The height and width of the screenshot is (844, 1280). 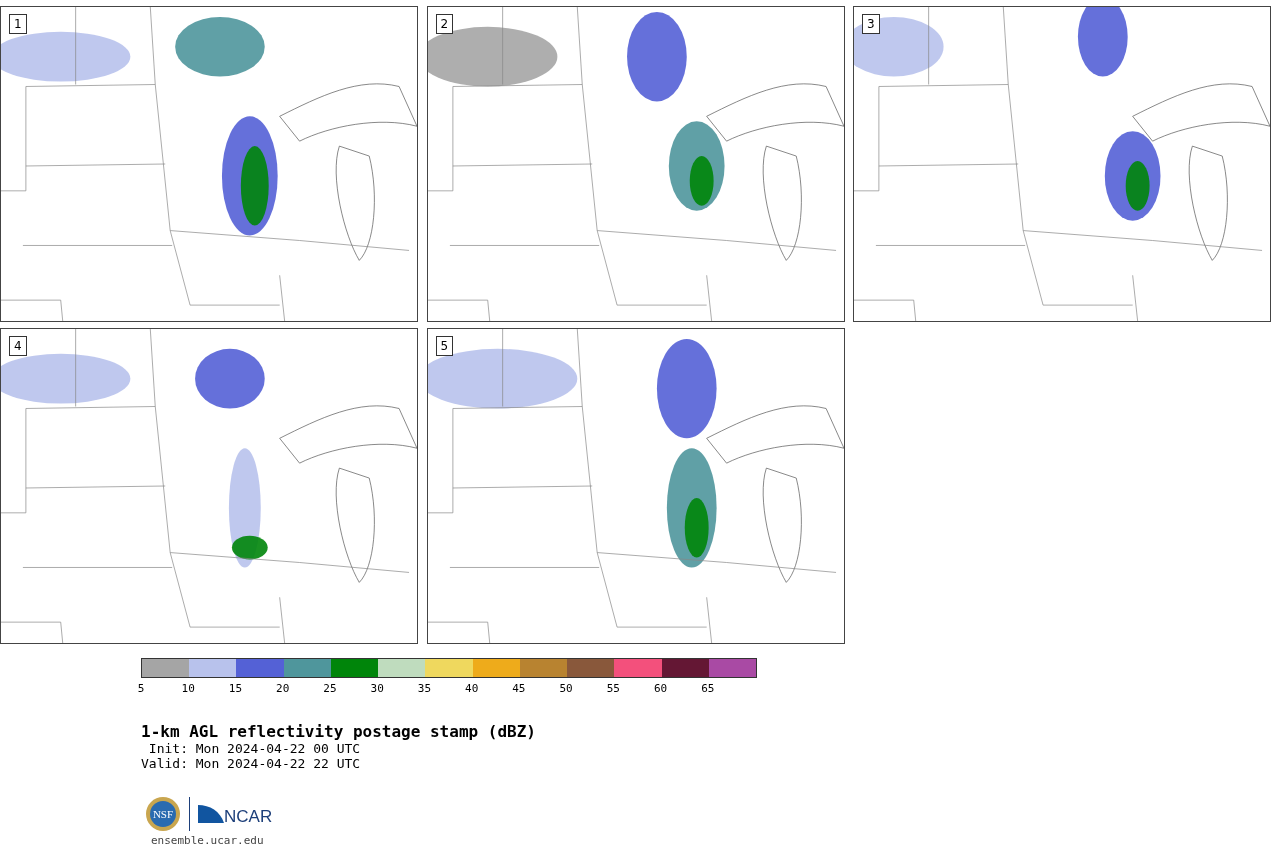 I want to click on panel-number: 3, so click(x=871, y=24).